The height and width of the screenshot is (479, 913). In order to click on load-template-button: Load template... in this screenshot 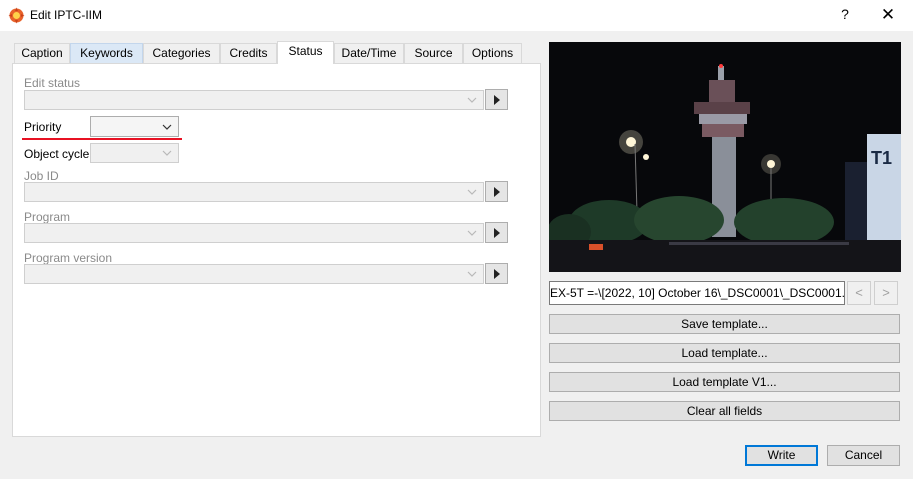, I will do `click(724, 353)`.